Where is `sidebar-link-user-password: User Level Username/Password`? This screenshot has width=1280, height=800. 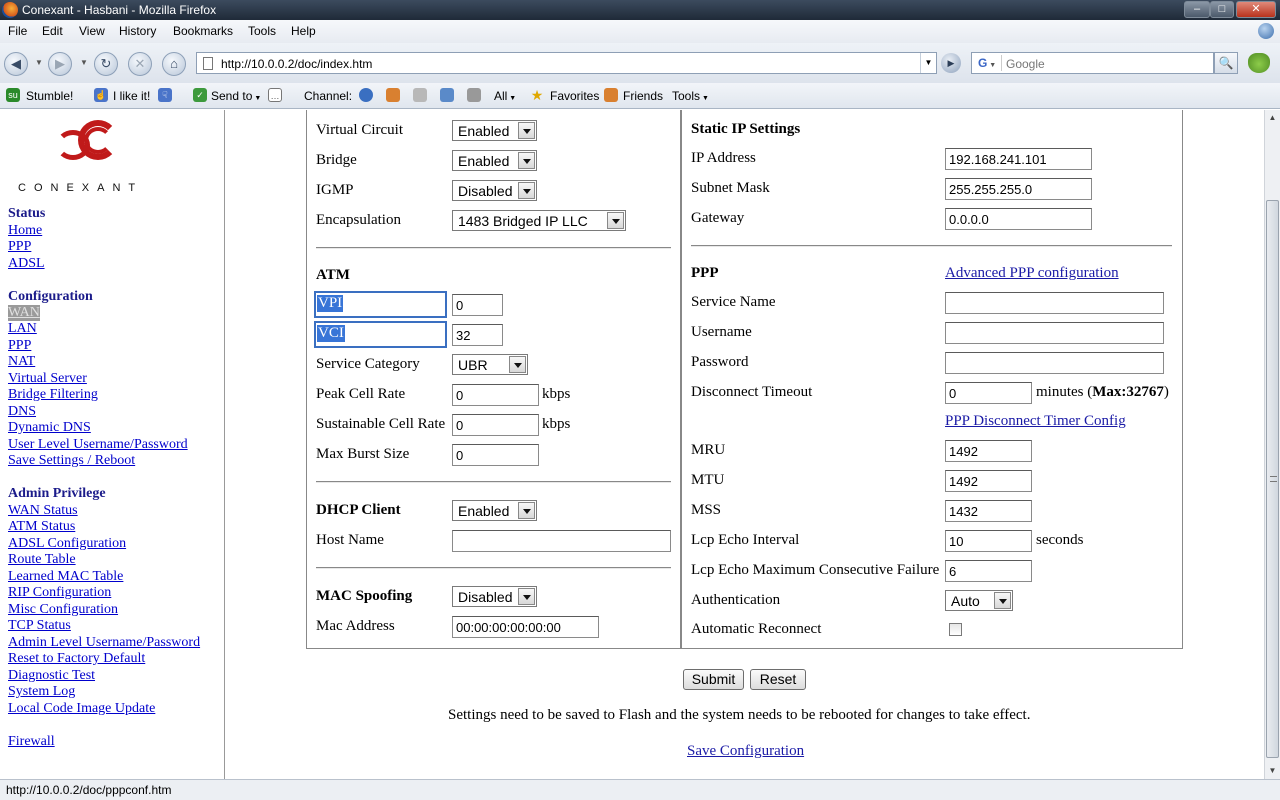 sidebar-link-user-password: User Level Username/Password is located at coordinates (98, 445).